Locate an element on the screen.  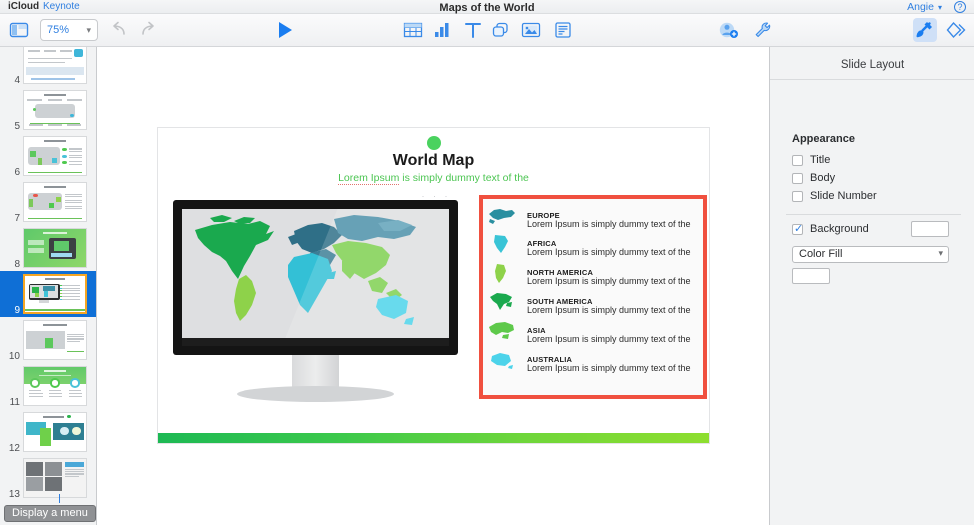
monitor-bezel is located at coordinates (315, 342).